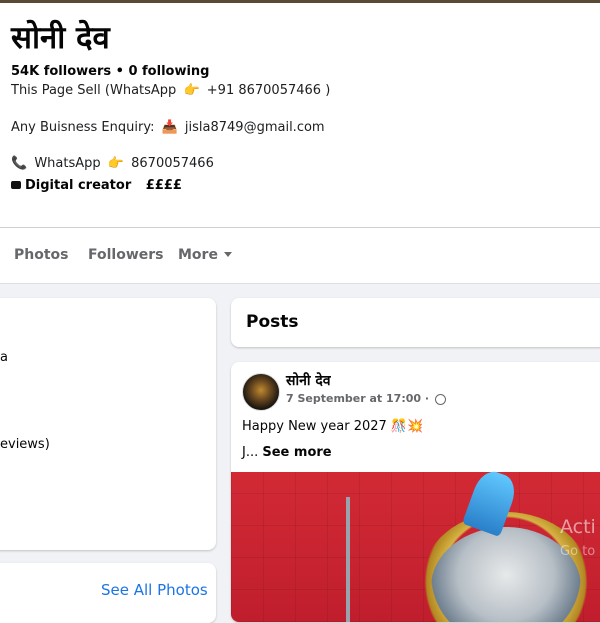 The width and height of the screenshot is (600, 623). Describe the element at coordinates (333, 426) in the screenshot. I see `post-text: Happy New year 2027 🎊💥` at that location.